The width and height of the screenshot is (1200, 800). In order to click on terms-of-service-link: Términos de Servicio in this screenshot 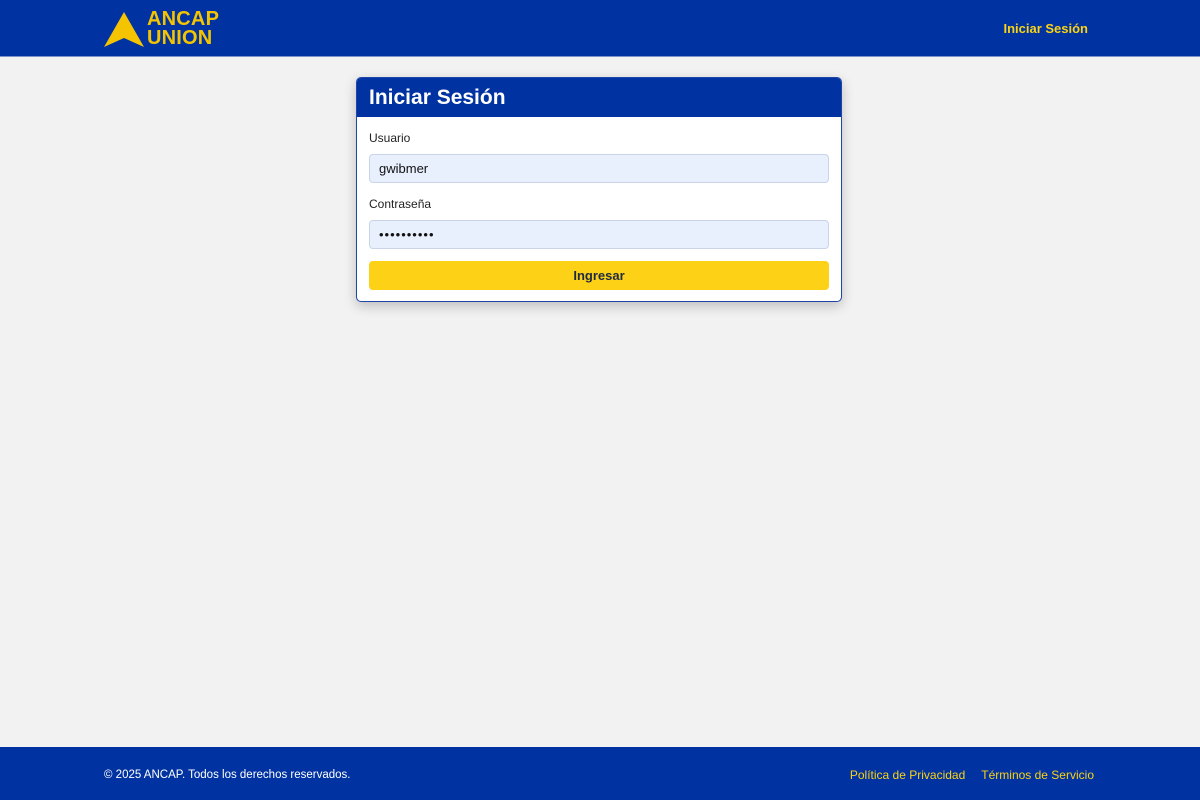, I will do `click(1037, 775)`.